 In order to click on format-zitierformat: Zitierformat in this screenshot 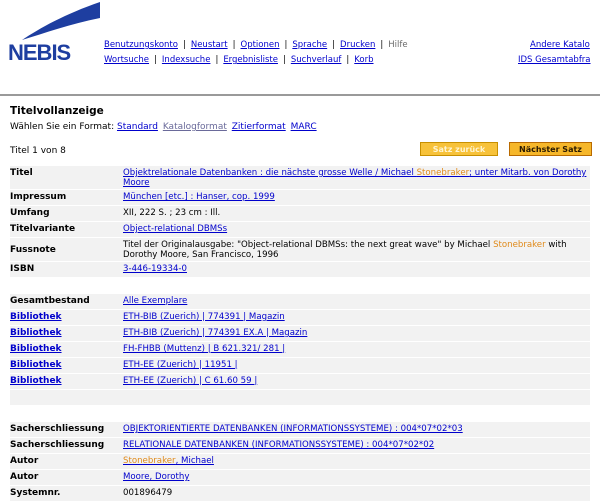, I will do `click(259, 127)`.